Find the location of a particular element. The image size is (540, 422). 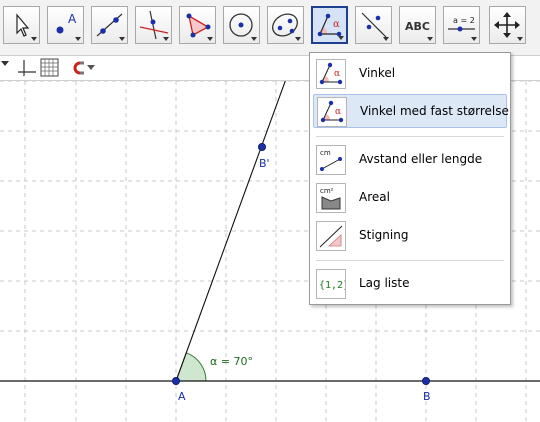

menu-item-lag-liste: {1,2} Lag liste is located at coordinates (410, 284).